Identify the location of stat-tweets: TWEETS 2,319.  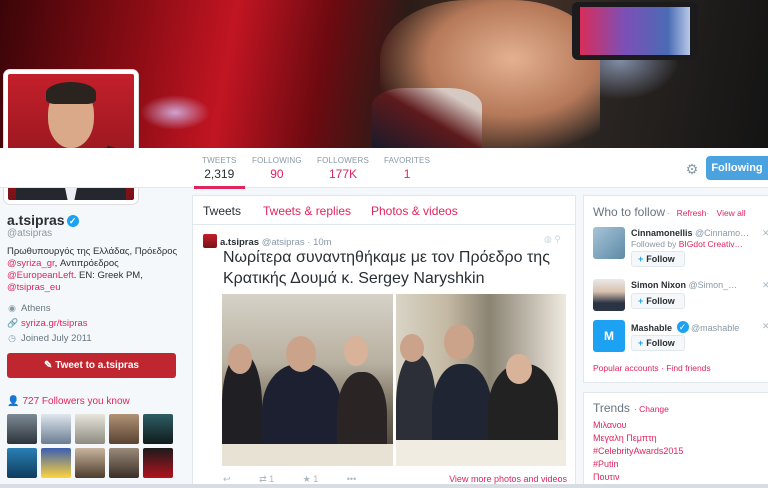
(219, 172).